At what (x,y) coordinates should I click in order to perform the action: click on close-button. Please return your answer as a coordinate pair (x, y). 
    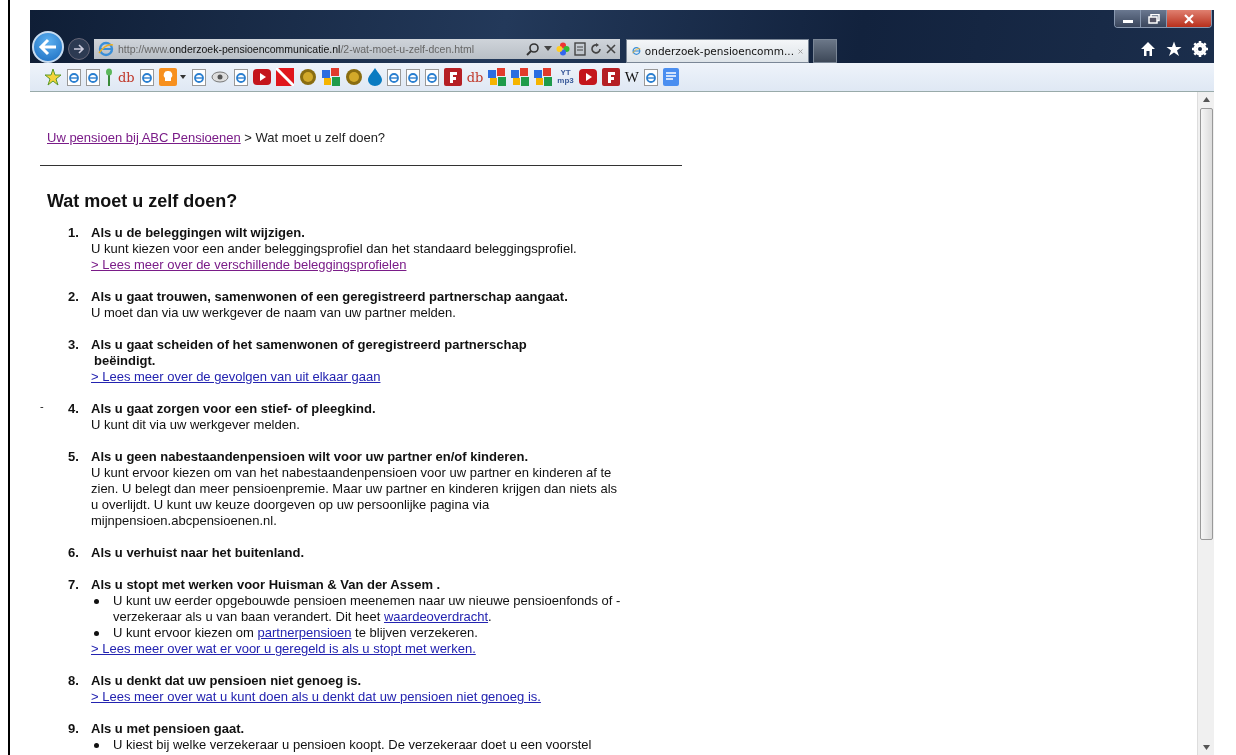
    Looking at the image, I should click on (1189, 18).